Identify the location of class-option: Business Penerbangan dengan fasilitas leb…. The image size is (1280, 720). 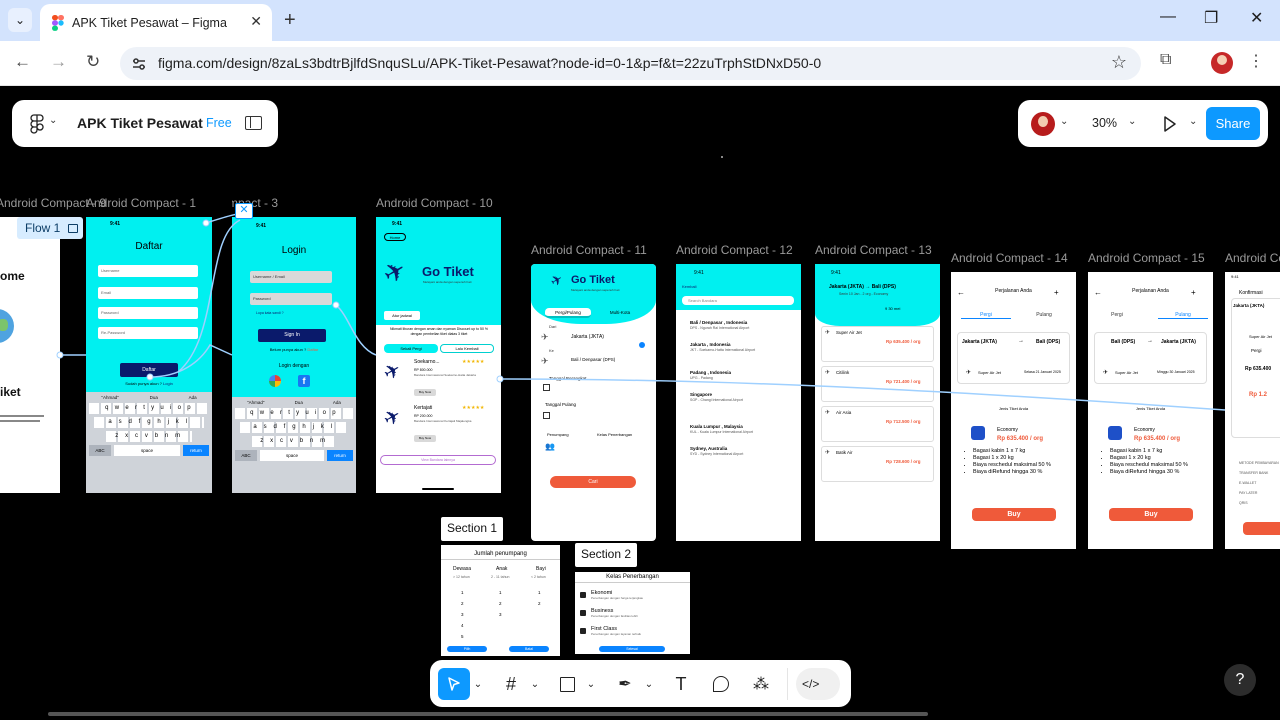
(633, 617).